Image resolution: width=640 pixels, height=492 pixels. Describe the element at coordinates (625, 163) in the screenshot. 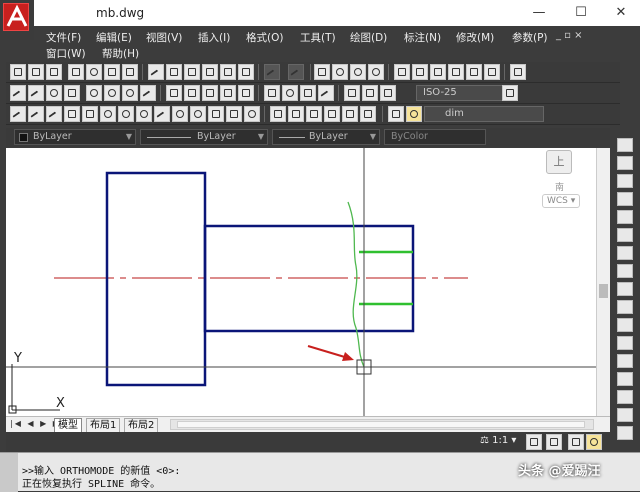

I see `copy-object-icon` at that location.